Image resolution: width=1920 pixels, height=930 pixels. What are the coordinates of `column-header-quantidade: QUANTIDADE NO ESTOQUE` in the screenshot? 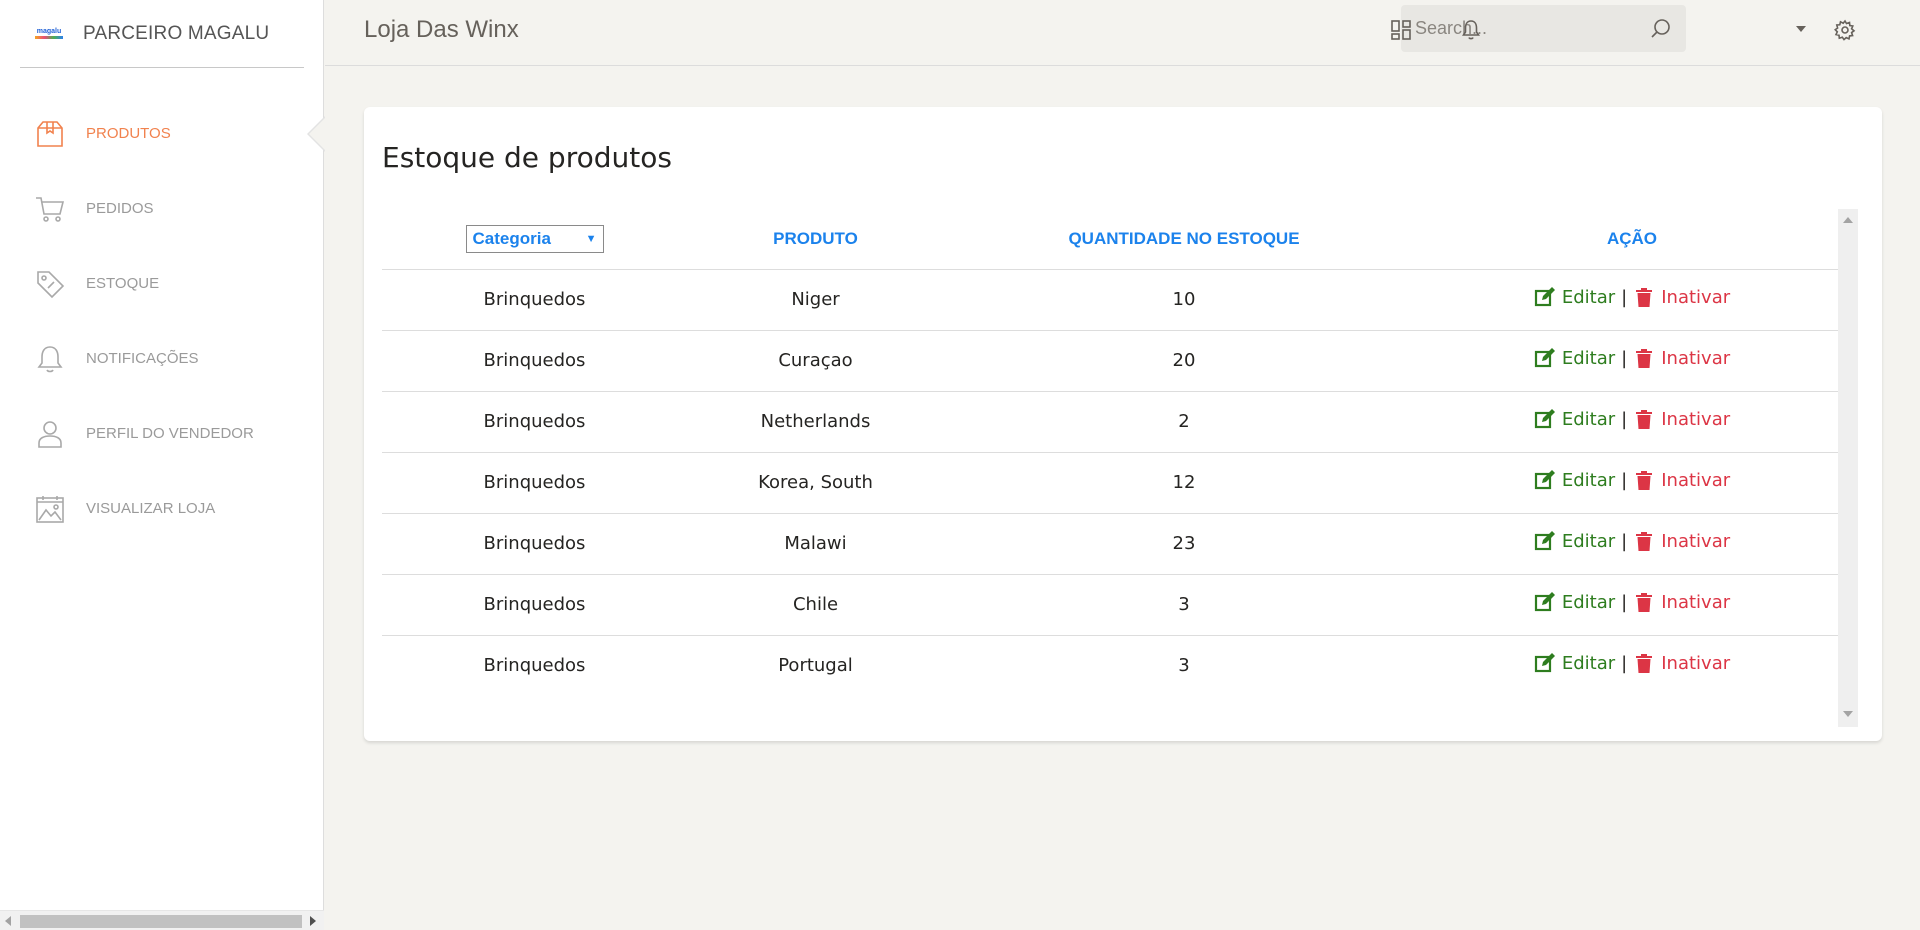 It's located at (1184, 239).